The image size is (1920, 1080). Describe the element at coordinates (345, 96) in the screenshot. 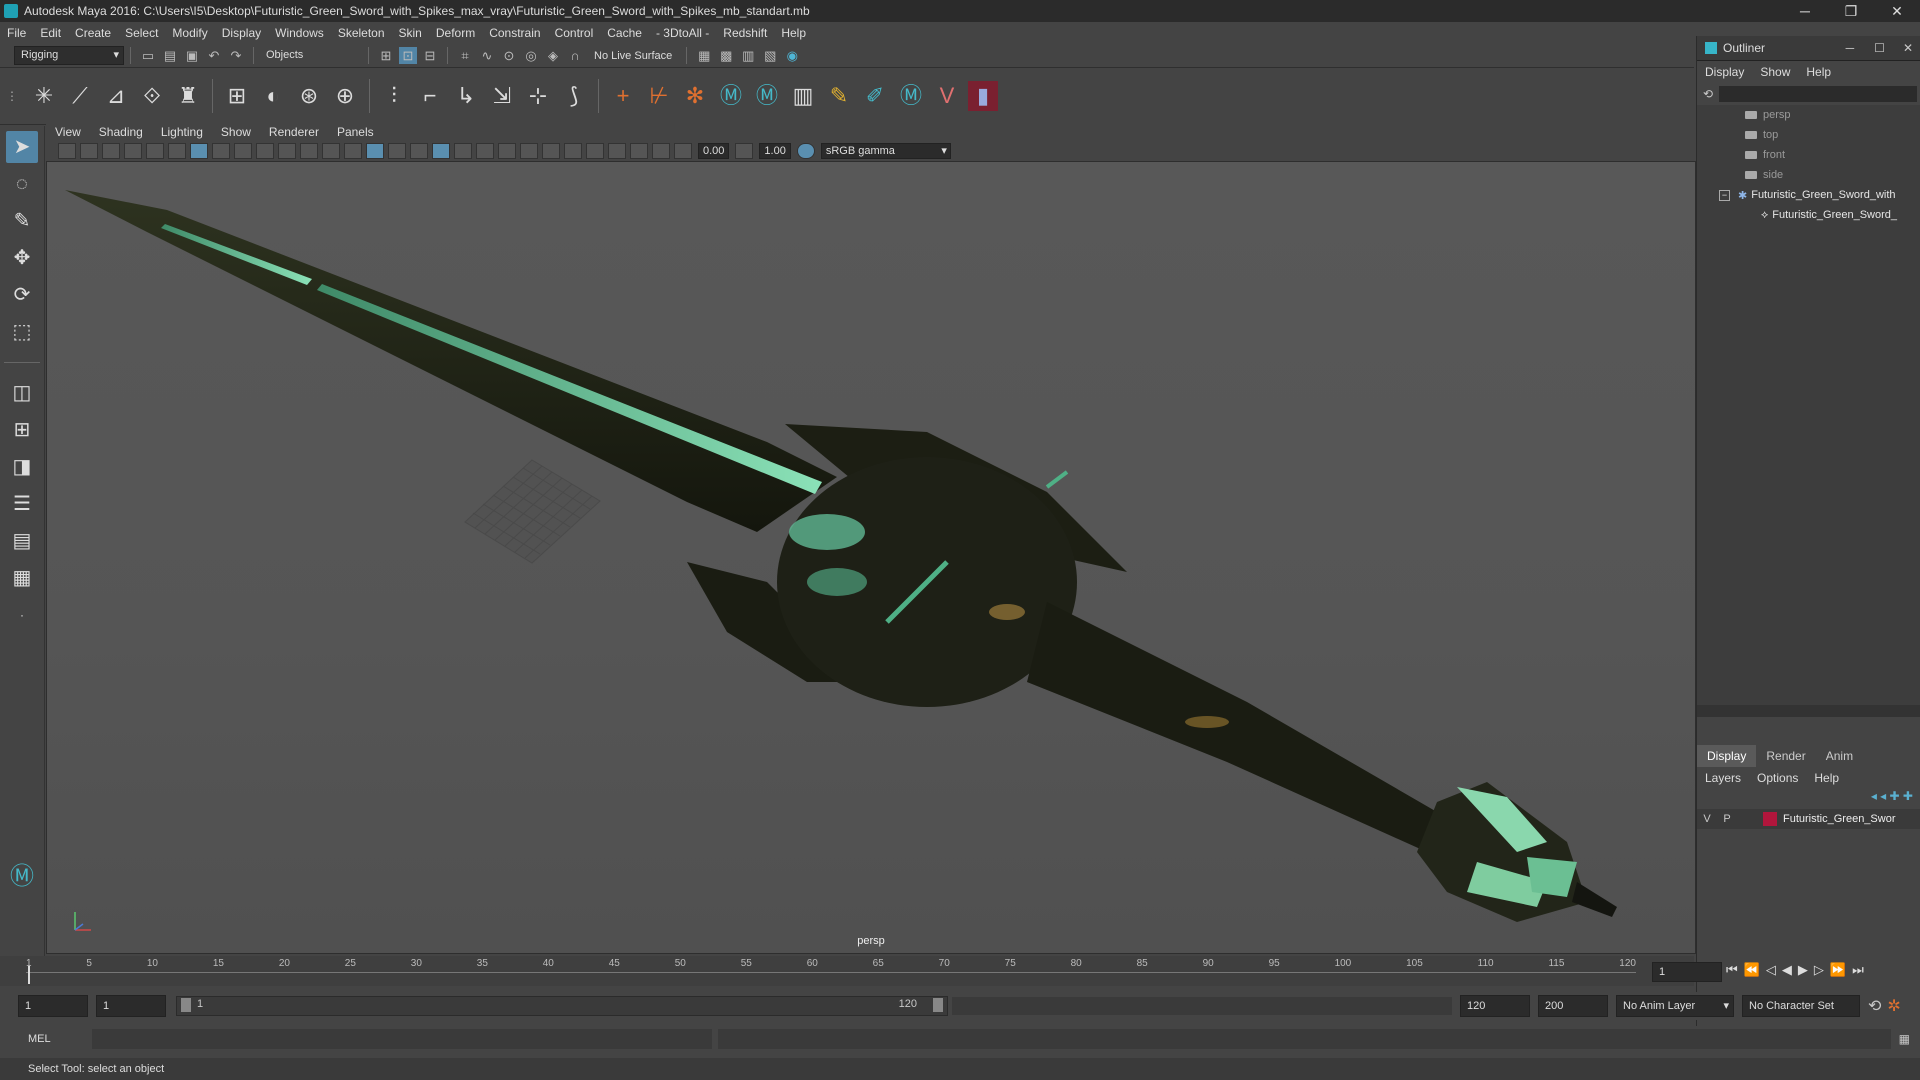

I see `wrap-icon: ⊕` at that location.